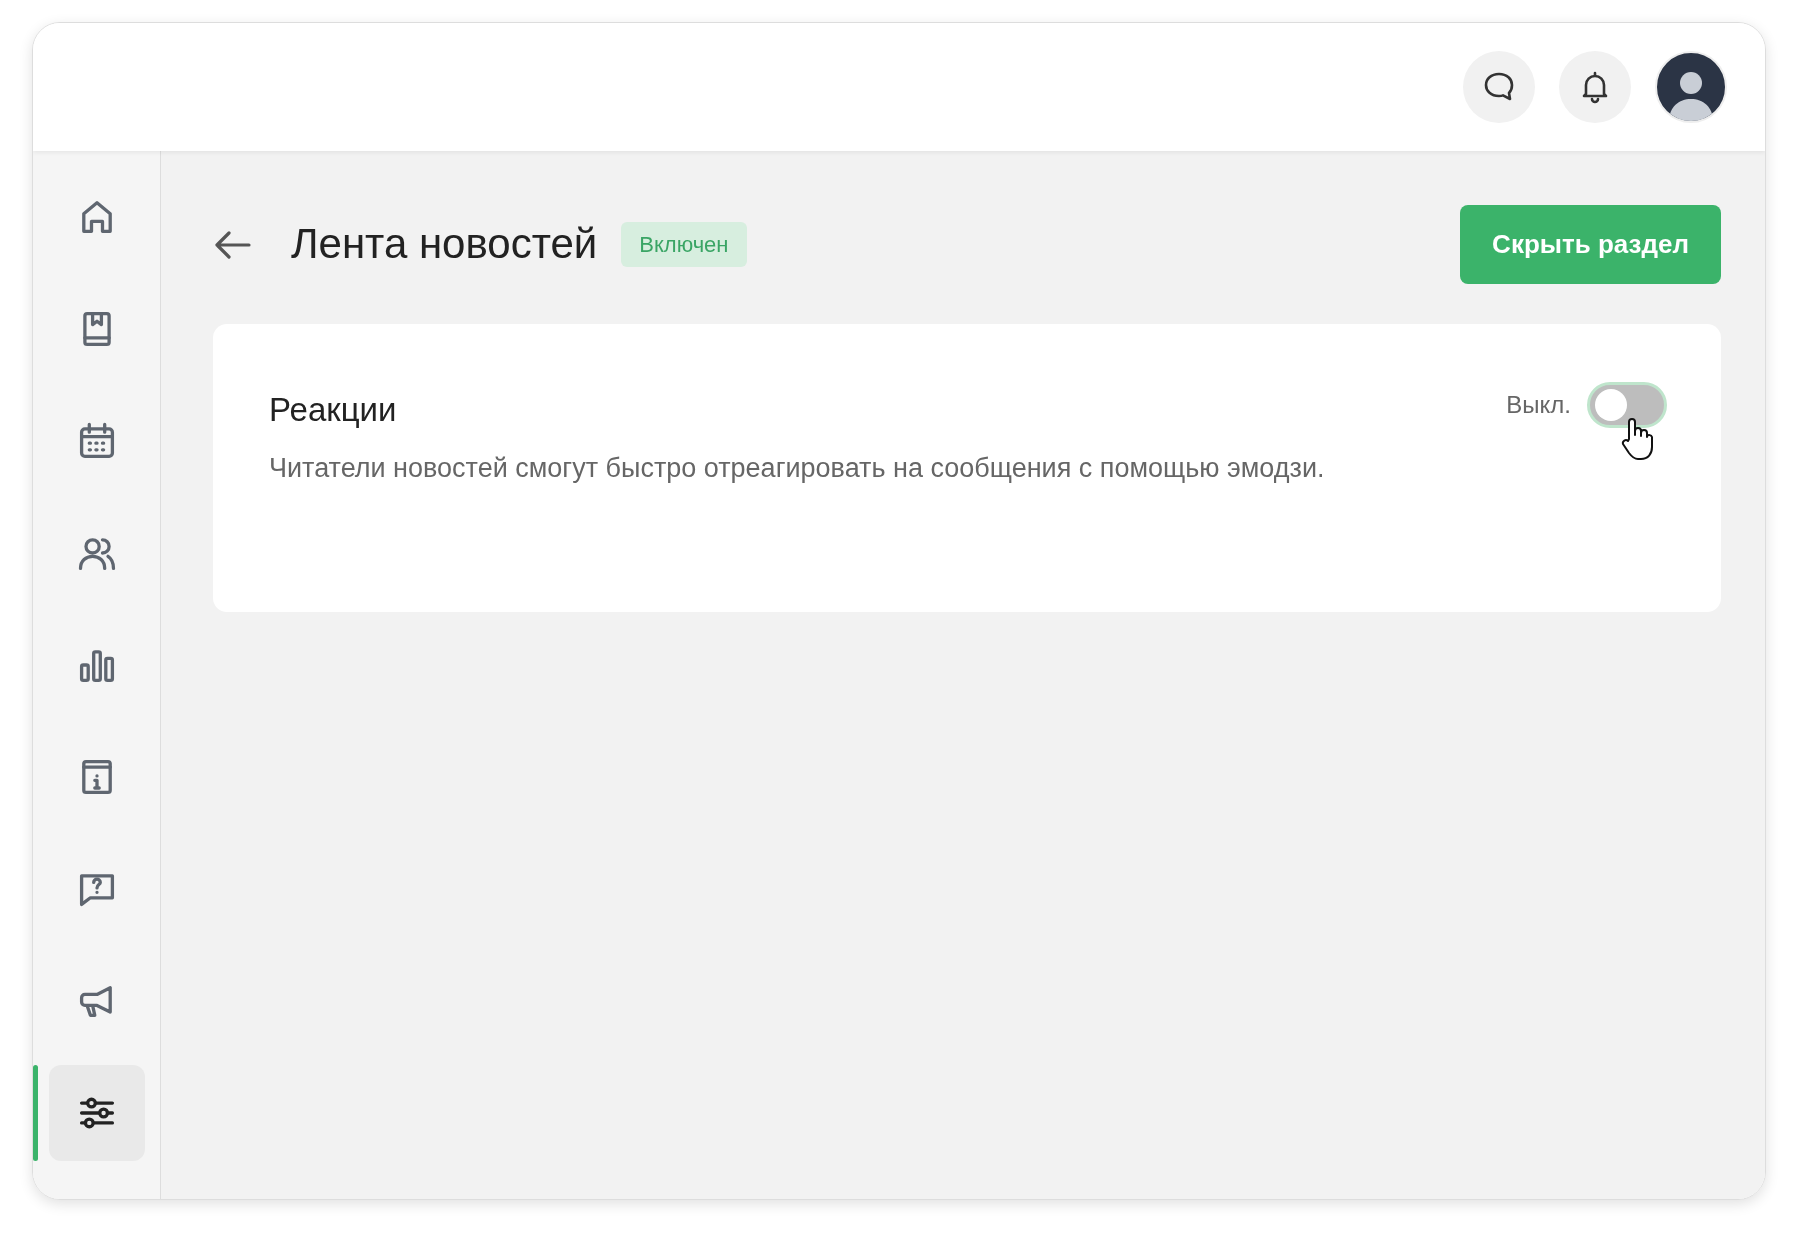  Describe the element at coordinates (1636, 439) in the screenshot. I see `hand-cursor-icon` at that location.